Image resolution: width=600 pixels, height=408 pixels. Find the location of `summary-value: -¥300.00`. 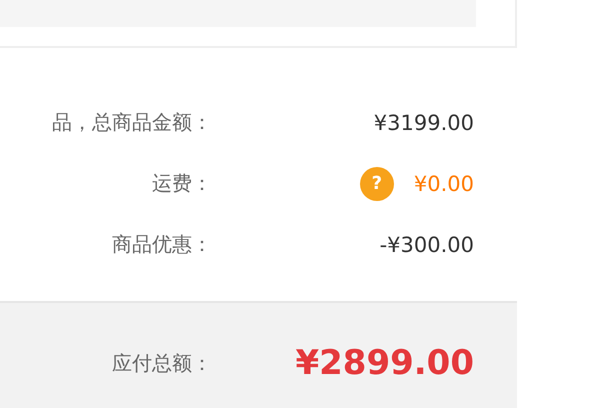

summary-value: -¥300.00 is located at coordinates (427, 244).